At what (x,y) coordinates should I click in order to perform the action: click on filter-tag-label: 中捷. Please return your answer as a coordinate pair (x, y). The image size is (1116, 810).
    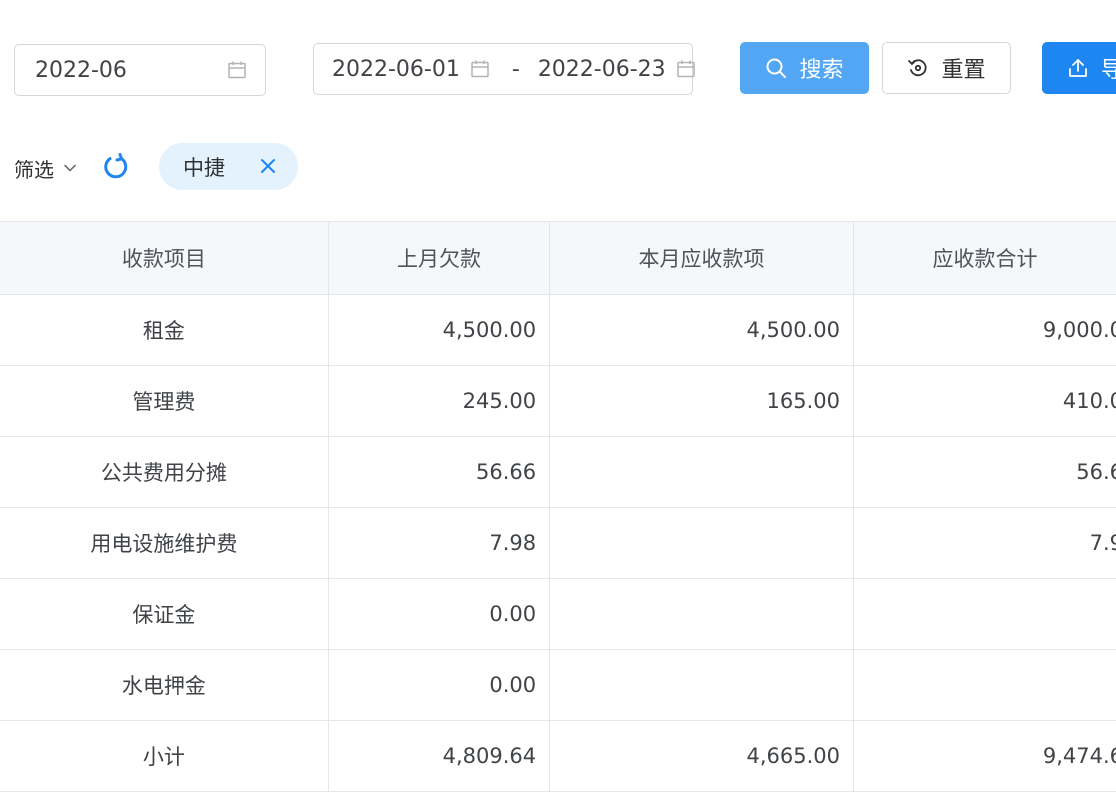
    Looking at the image, I should click on (204, 167).